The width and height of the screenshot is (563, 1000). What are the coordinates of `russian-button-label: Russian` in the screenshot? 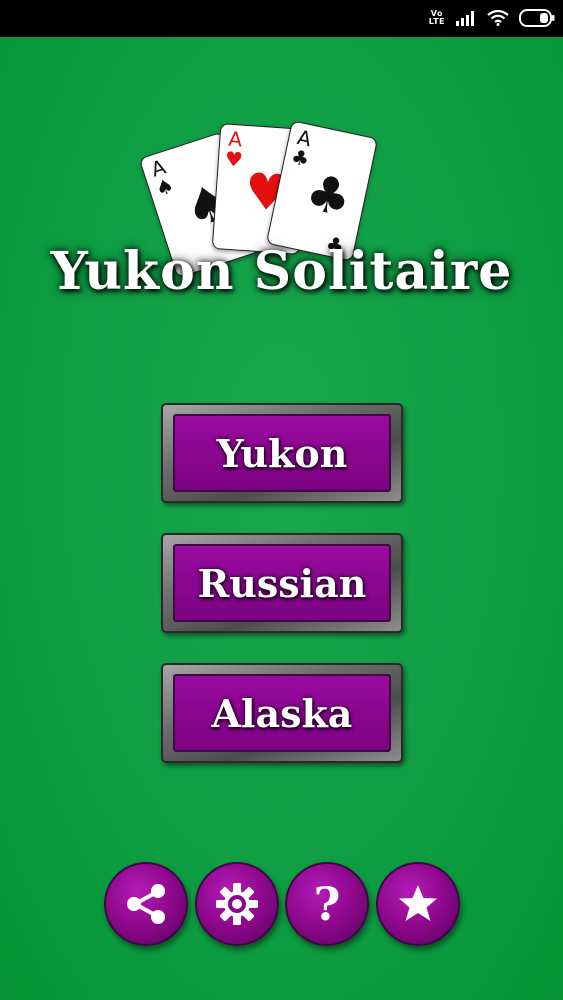 It's located at (282, 583).